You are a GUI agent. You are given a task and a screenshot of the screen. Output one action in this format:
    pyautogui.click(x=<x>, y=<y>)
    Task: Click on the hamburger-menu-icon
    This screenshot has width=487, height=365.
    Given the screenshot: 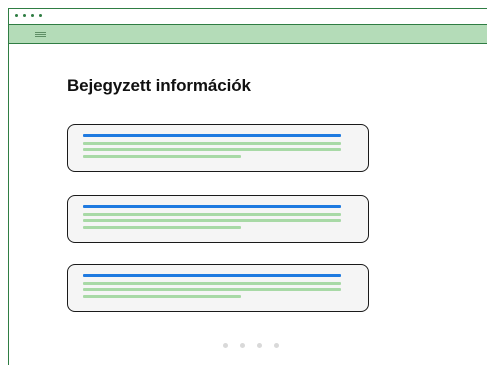 What is the action you would take?
    pyautogui.click(x=40, y=35)
    